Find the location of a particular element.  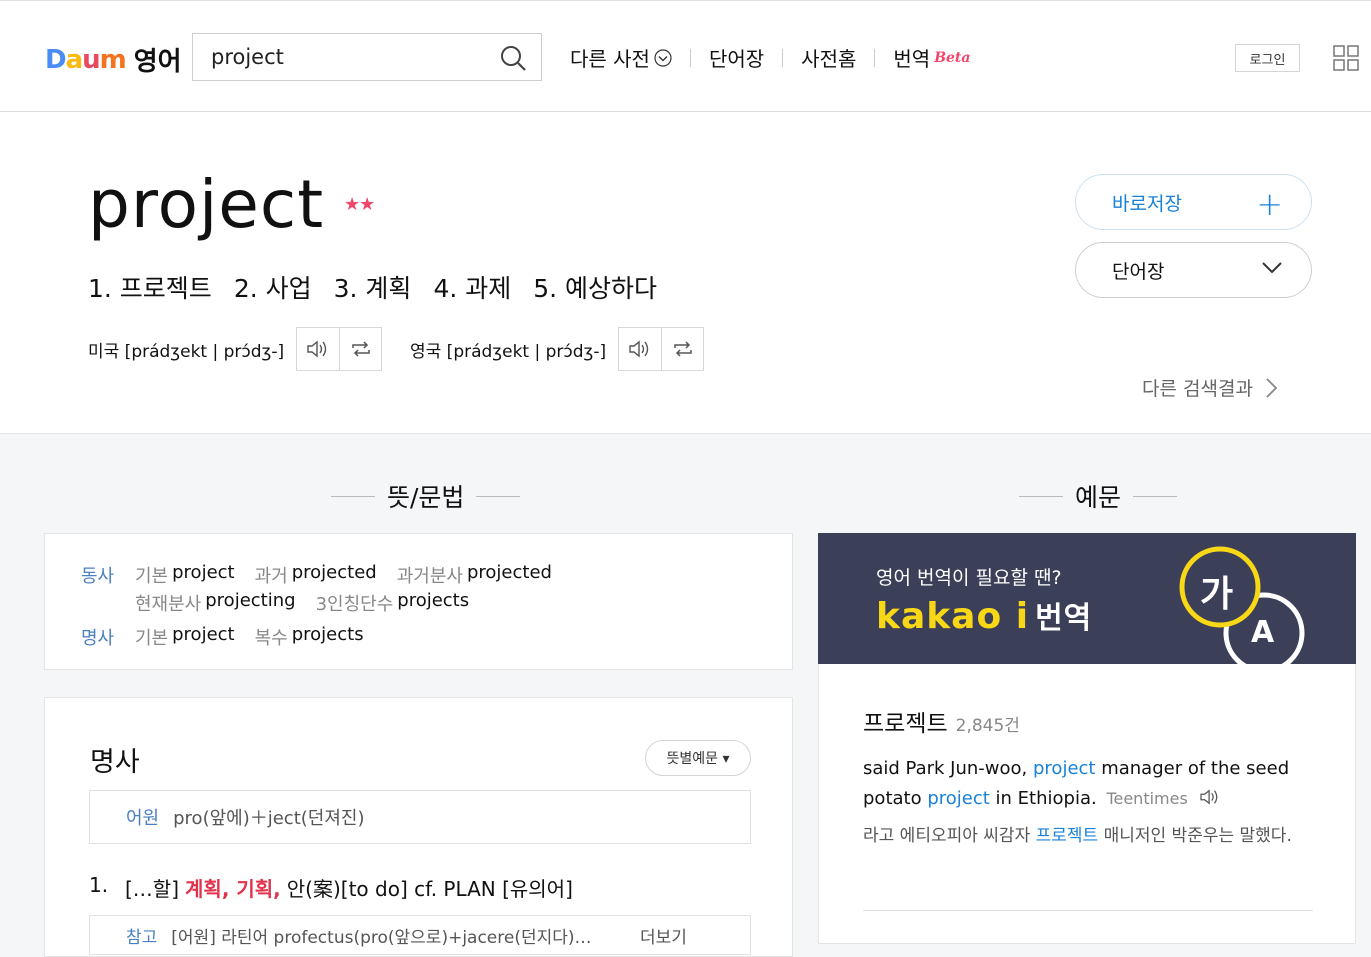

glyph-a: A is located at coordinates (1263, 632).